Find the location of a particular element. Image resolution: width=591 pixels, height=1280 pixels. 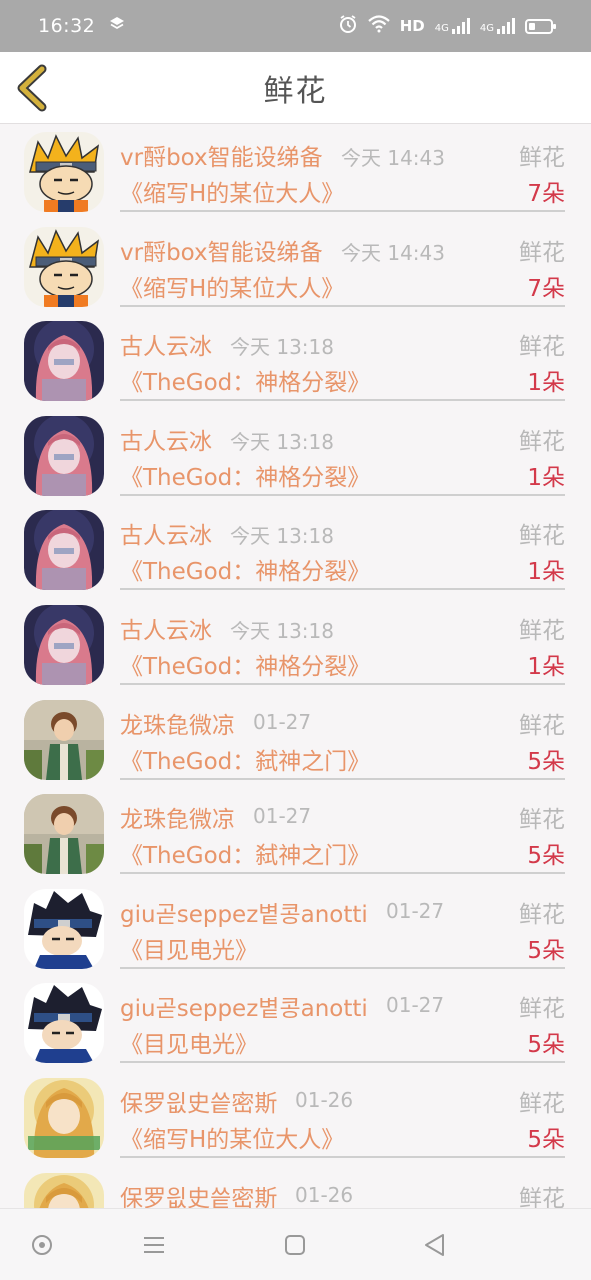

title-bar: 鲜花 is located at coordinates (295, 88).